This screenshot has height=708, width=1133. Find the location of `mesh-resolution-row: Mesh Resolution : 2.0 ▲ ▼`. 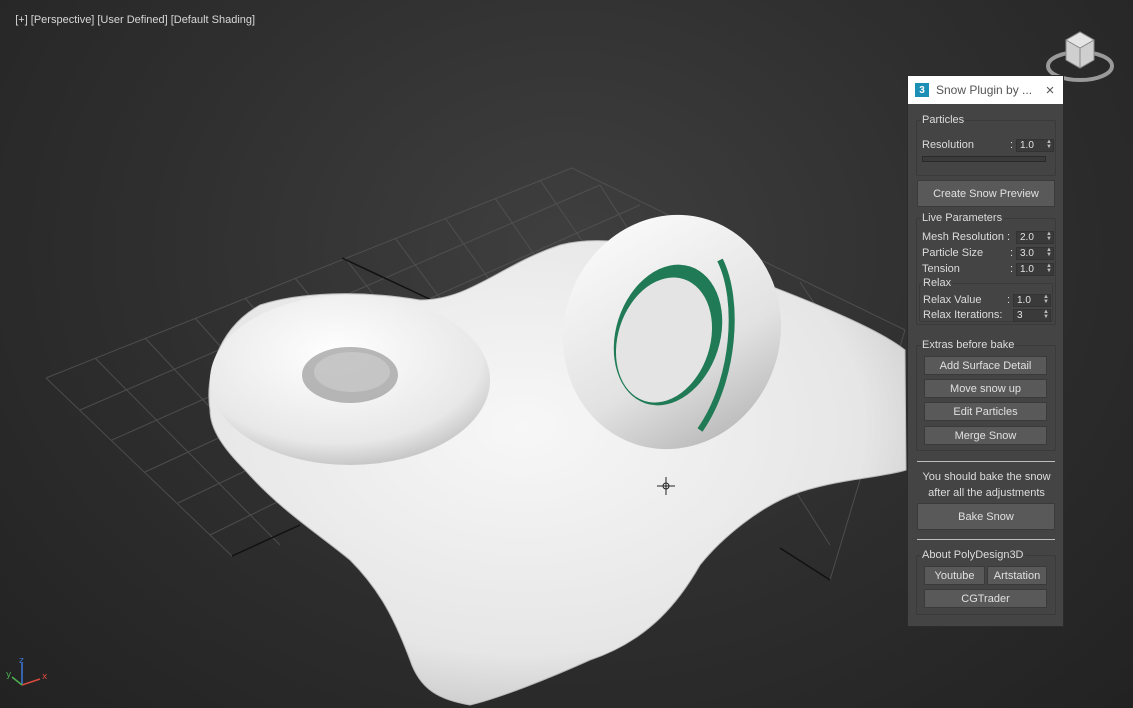

mesh-resolution-row: Mesh Resolution : 2.0 ▲ ▼ is located at coordinates (988, 237).